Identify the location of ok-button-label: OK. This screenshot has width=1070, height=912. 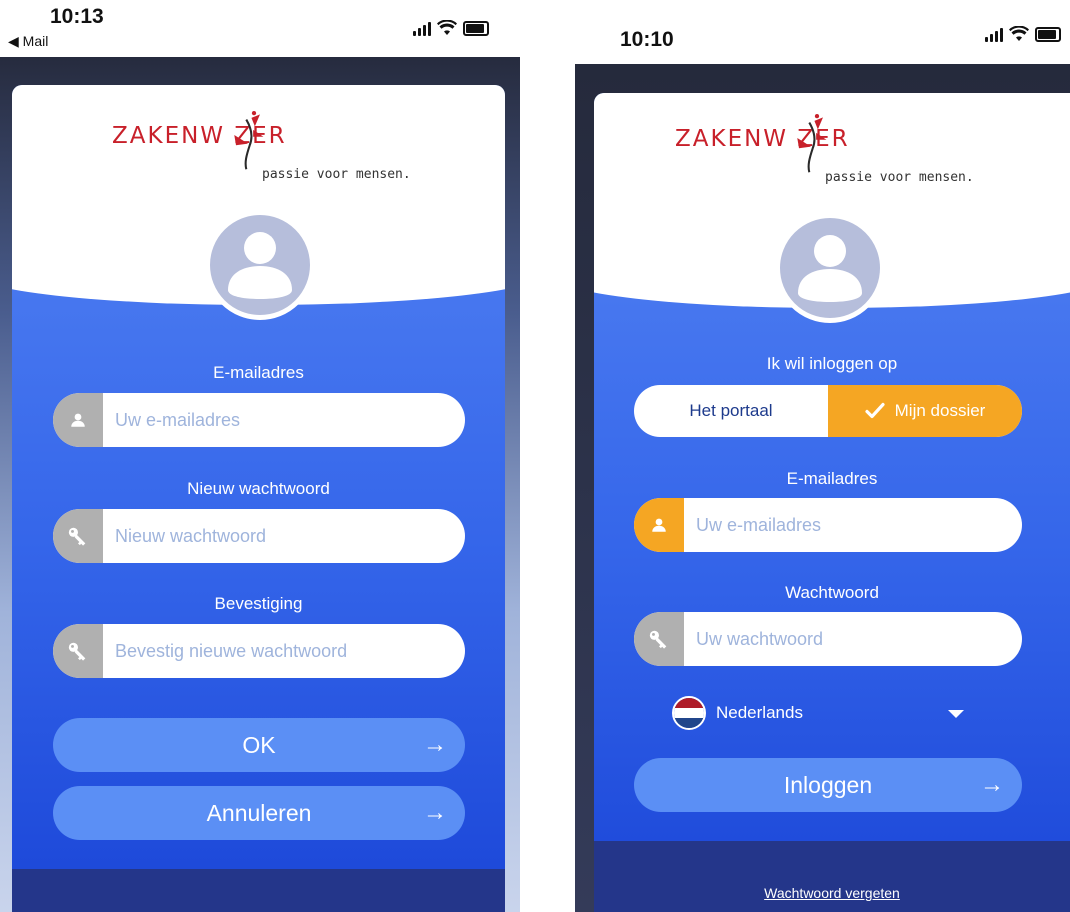
(259, 744).